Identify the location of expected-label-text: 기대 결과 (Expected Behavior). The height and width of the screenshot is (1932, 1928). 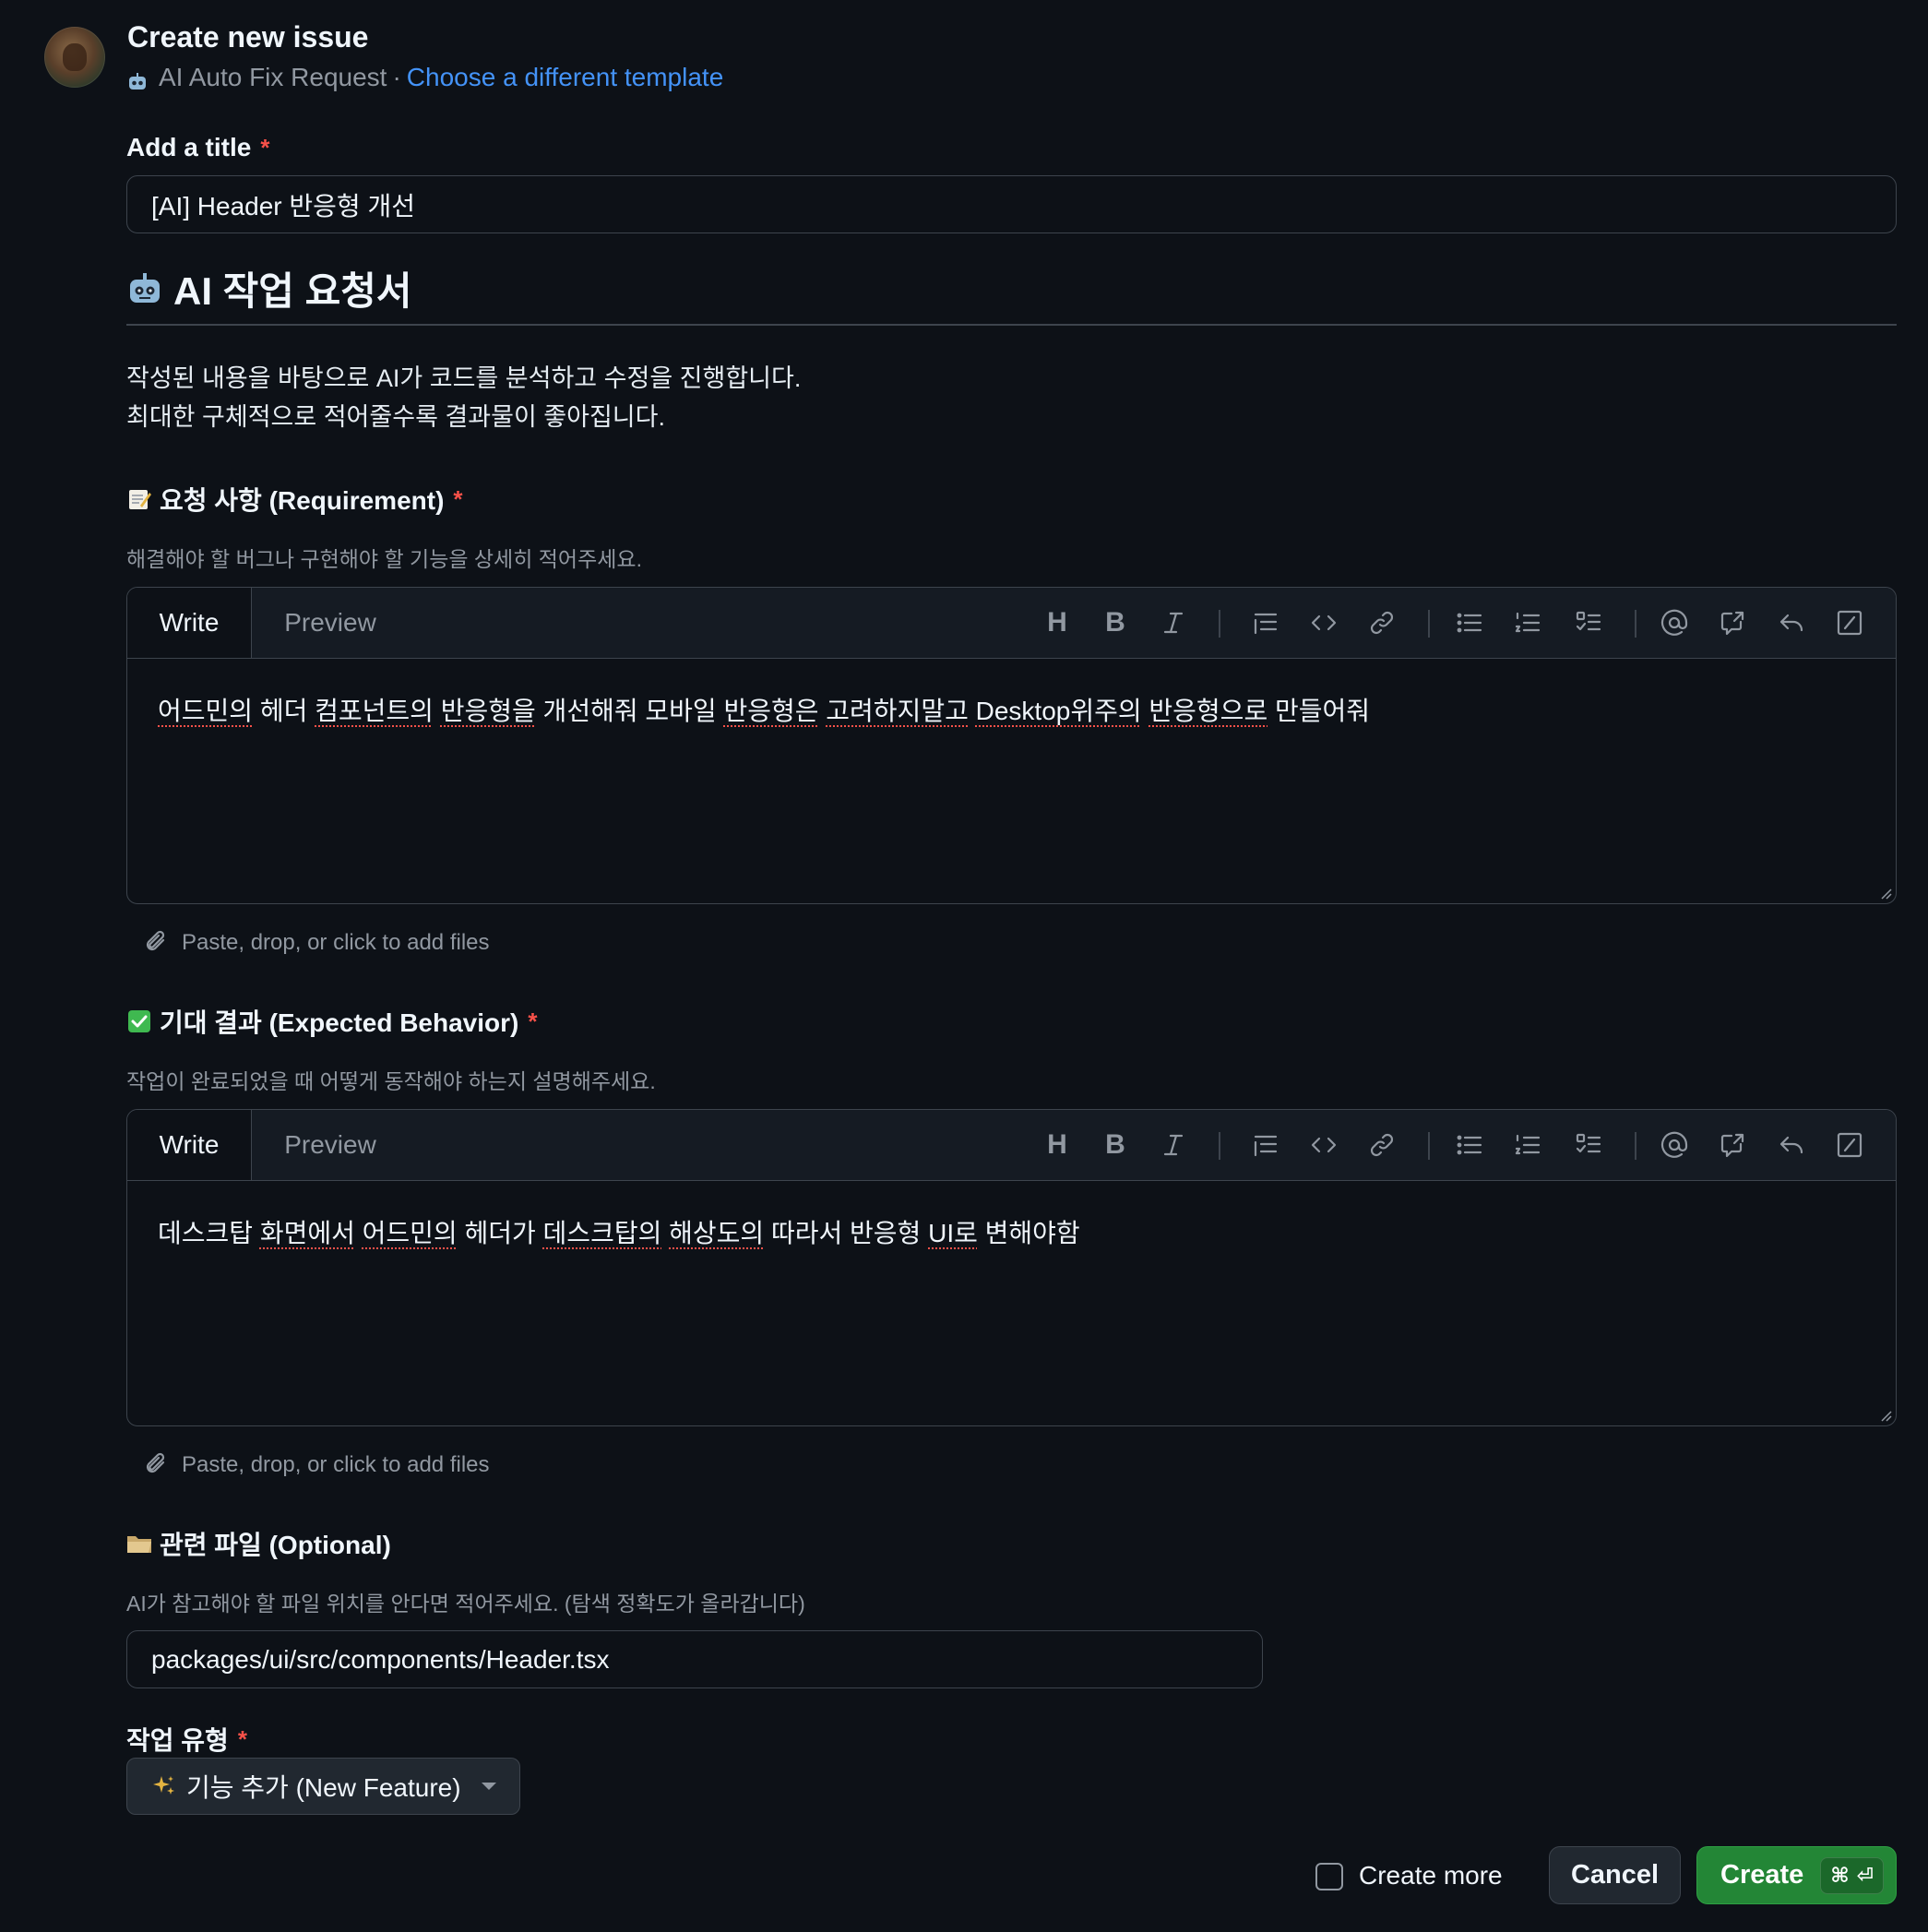
(339, 1023).